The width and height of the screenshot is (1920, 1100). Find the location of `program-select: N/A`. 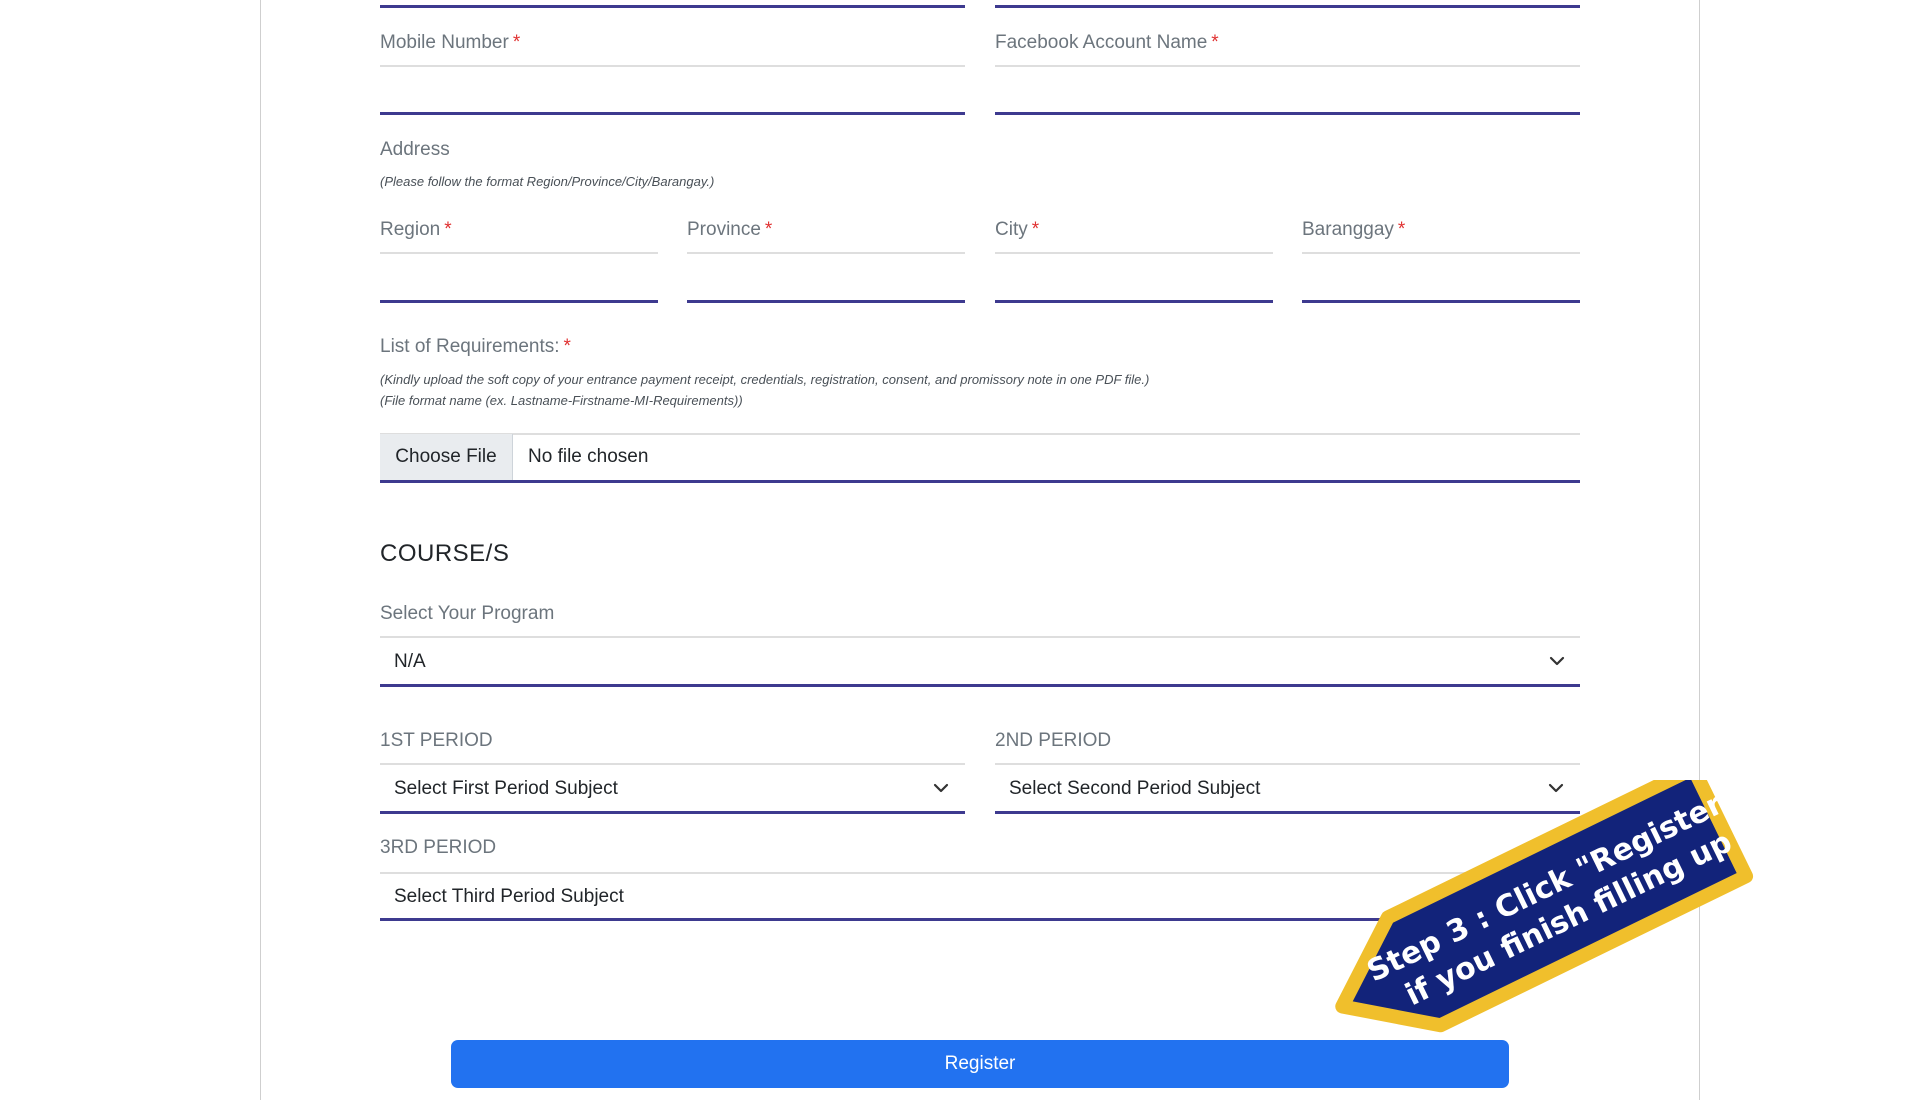

program-select: N/A is located at coordinates (980, 661).